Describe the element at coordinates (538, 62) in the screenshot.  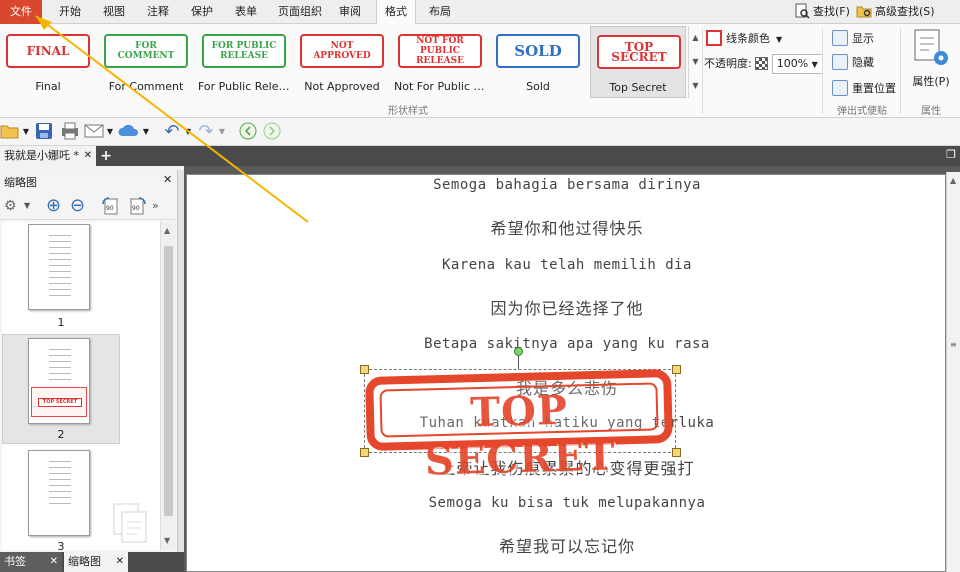
I see `stamp-sold: SOLD Sold` at that location.